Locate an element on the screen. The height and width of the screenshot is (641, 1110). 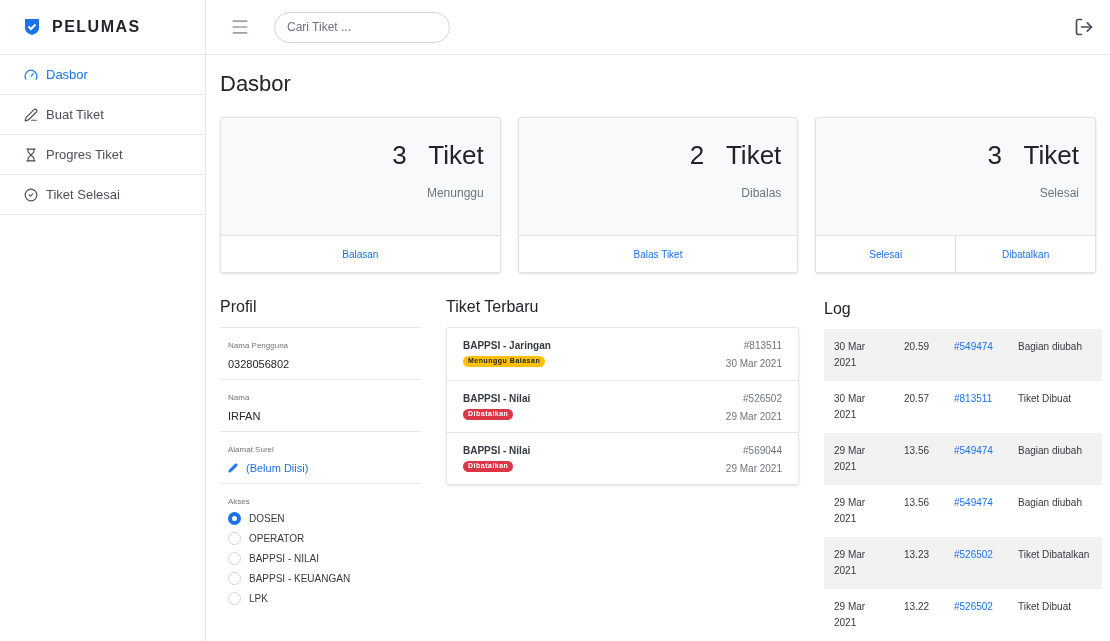
field-label: Nama is located at coordinates (239, 398).